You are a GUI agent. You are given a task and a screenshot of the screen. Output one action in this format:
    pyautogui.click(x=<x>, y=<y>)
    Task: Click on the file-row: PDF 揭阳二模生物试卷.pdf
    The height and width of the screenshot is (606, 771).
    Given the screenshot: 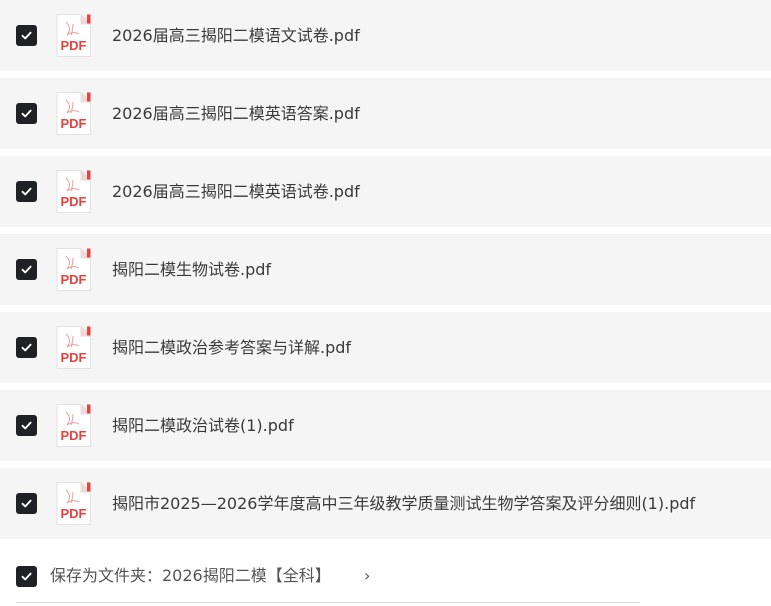 What is the action you would take?
    pyautogui.click(x=385, y=269)
    